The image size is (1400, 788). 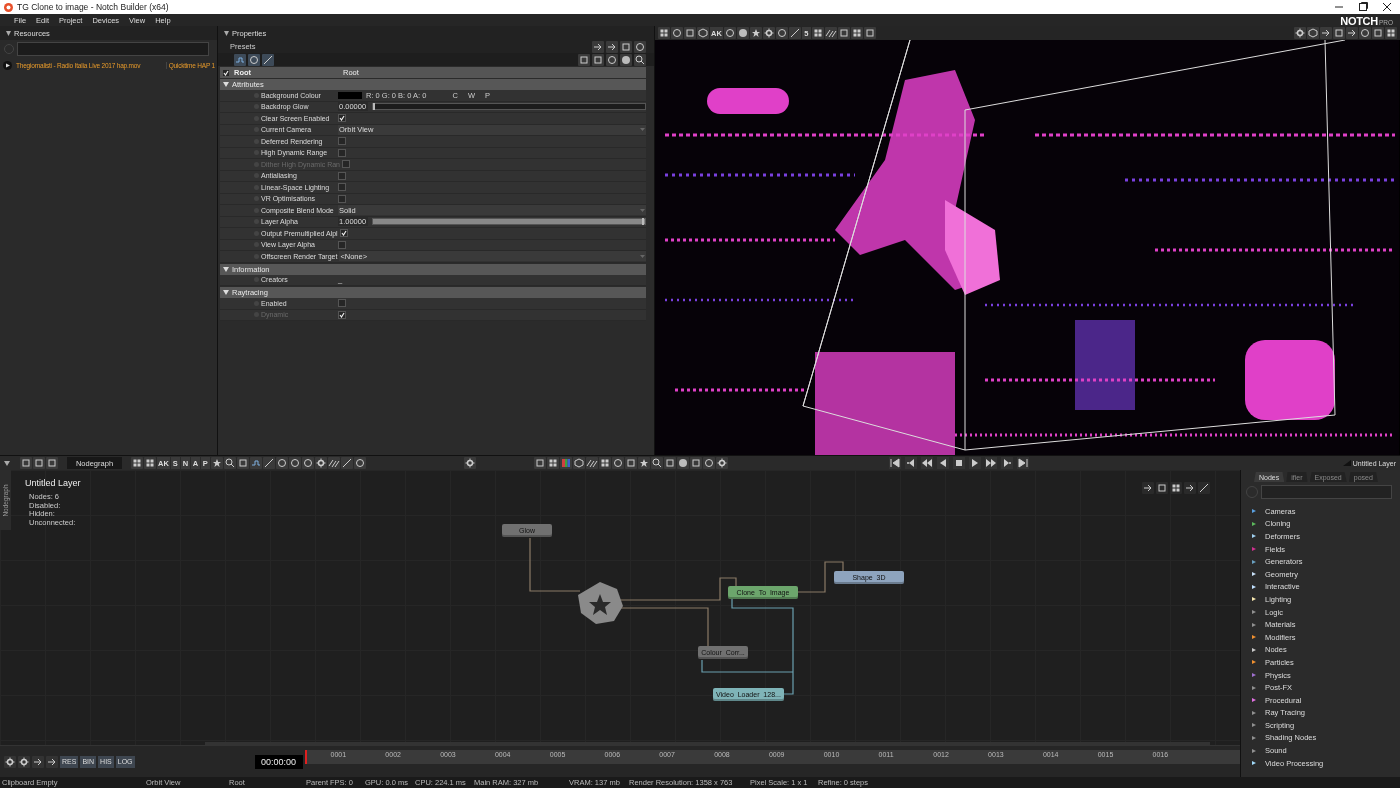 I want to click on step-forward-icon, so click(x=1006, y=463).